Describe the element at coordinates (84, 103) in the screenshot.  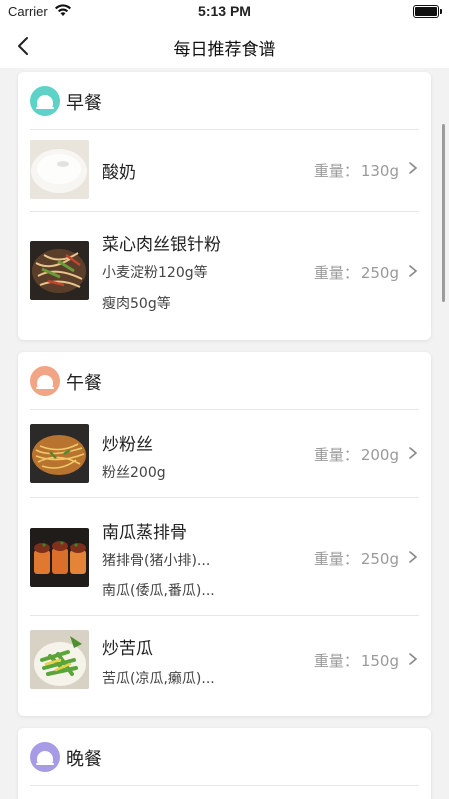
I see `breakfast-title: 早餐` at that location.